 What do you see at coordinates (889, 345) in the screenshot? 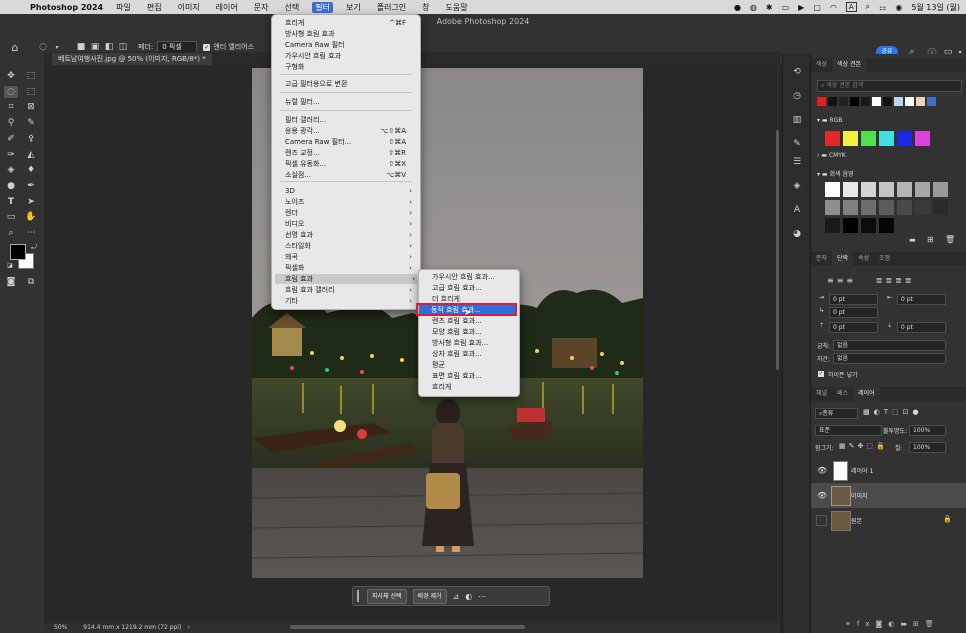
I see `justify-select: 없음` at bounding box center [889, 345].